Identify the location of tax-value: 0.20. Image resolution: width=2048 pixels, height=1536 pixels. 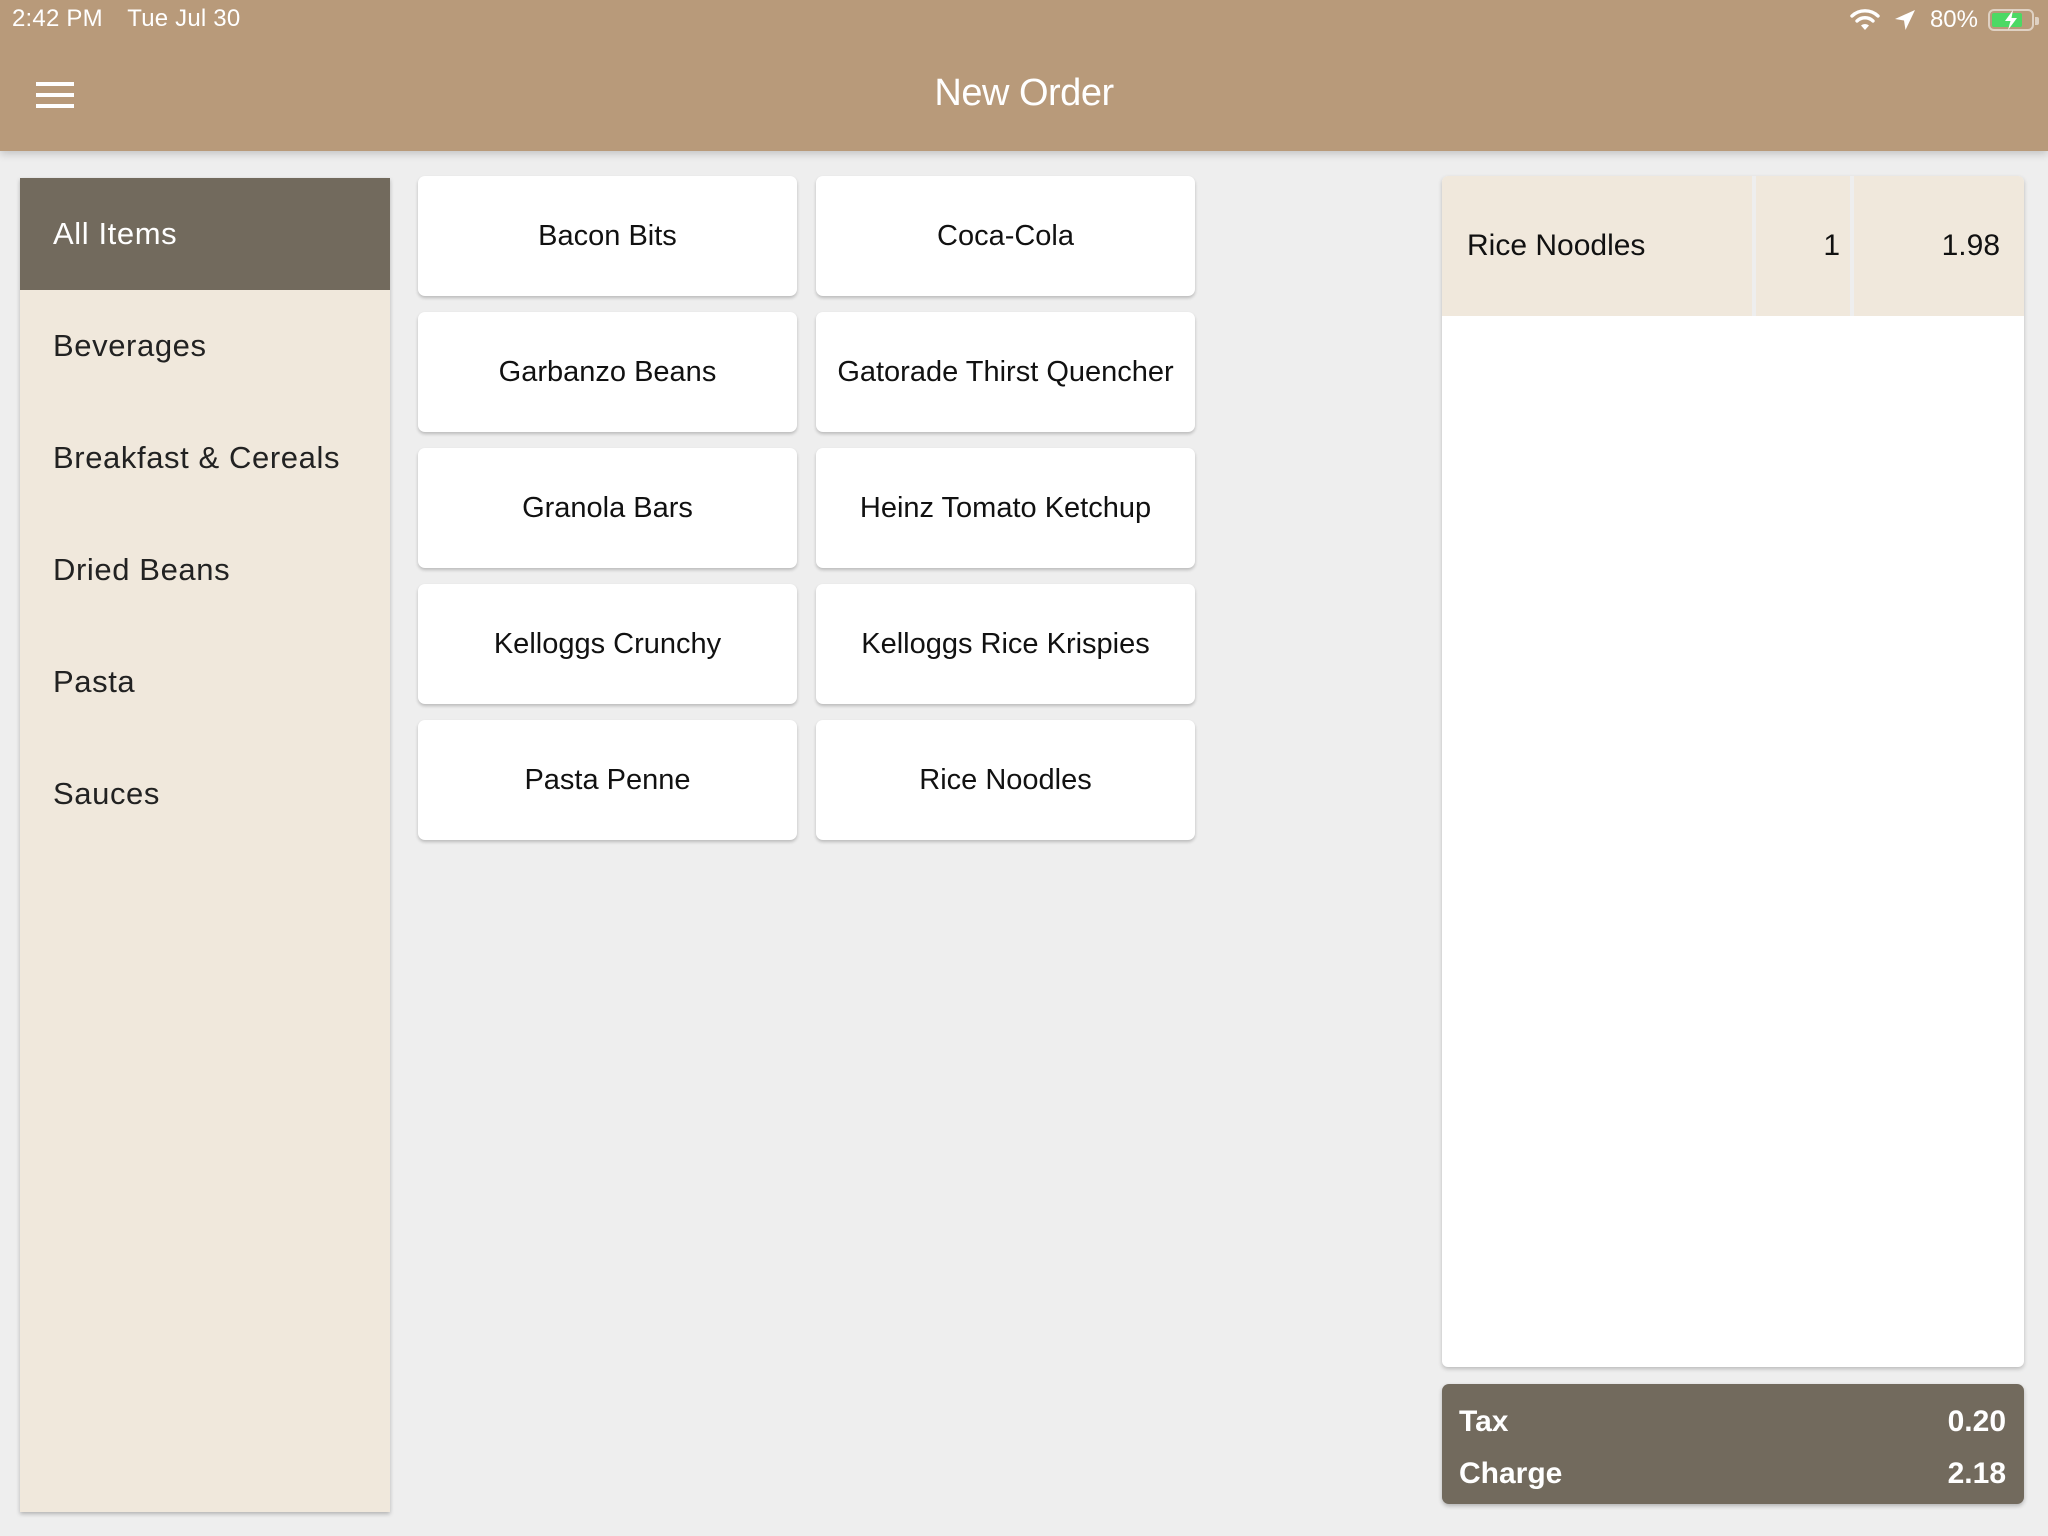
(1976, 1421).